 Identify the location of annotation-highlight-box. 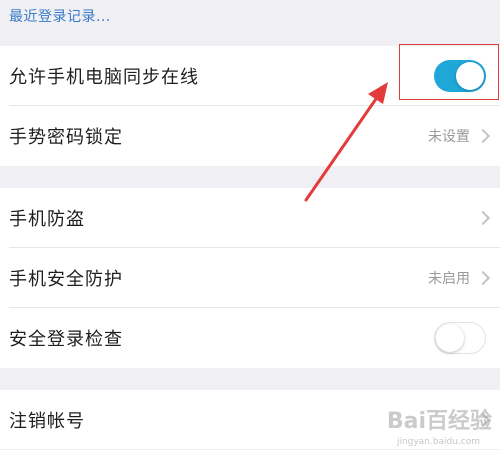
(449, 72).